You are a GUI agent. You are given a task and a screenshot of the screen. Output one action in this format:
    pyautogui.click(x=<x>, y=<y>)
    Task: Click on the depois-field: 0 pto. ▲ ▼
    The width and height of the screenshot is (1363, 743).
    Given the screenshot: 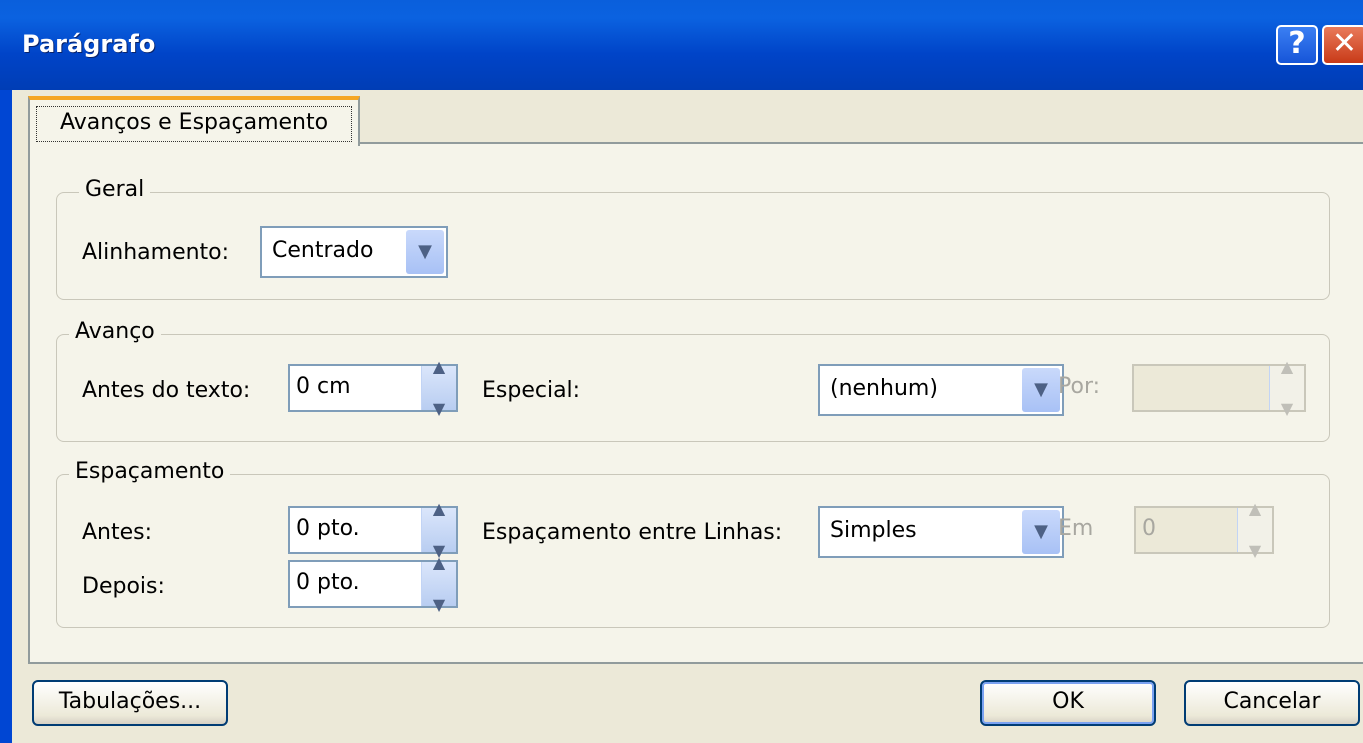 What is the action you would take?
    pyautogui.click(x=373, y=583)
    